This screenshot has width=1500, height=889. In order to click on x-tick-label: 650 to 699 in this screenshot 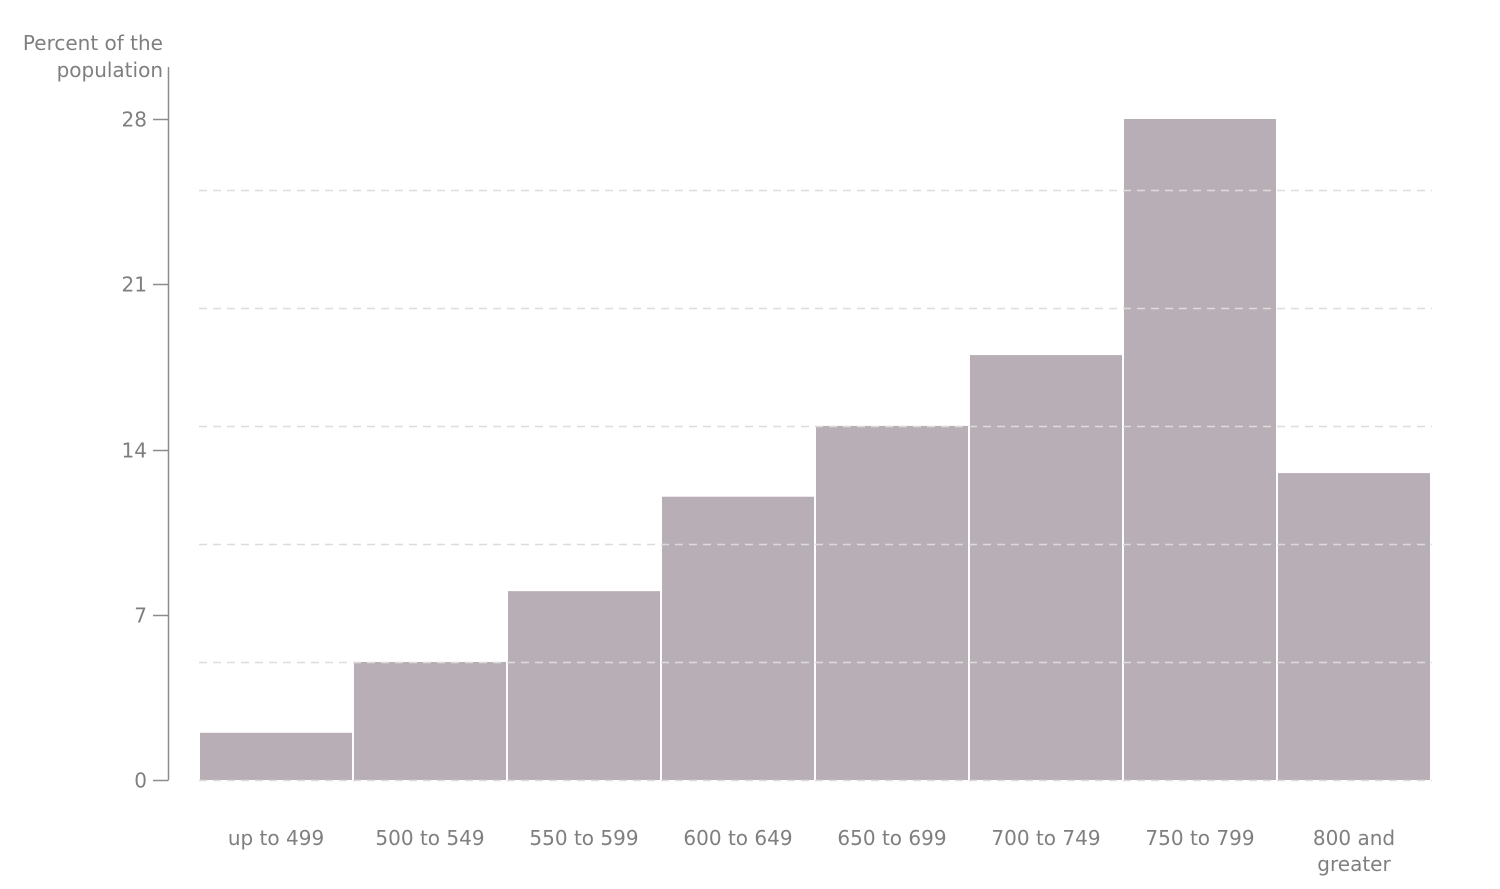, I will do `click(891, 838)`.